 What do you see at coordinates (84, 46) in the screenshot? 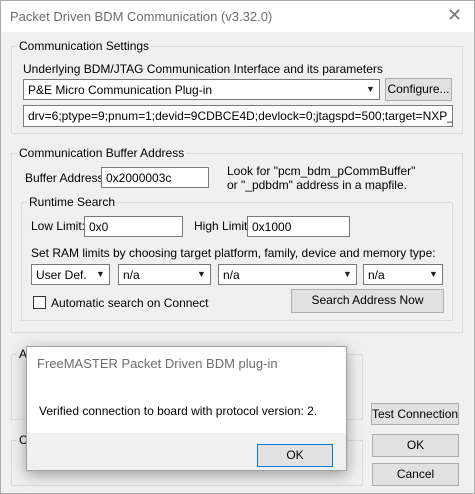
I see `communication-settings-legend: Communication Settings` at bounding box center [84, 46].